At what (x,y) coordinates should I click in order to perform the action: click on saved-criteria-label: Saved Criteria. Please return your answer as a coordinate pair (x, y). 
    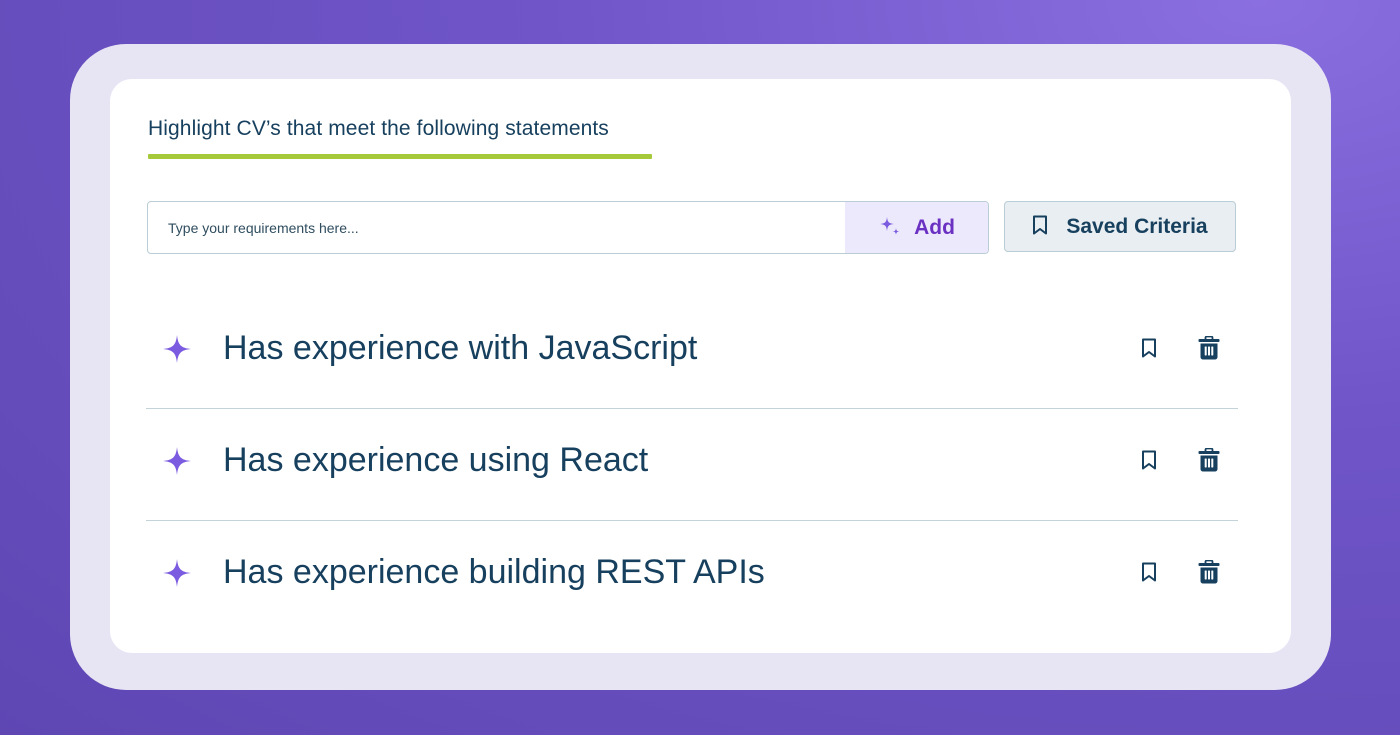
    Looking at the image, I should click on (1137, 226).